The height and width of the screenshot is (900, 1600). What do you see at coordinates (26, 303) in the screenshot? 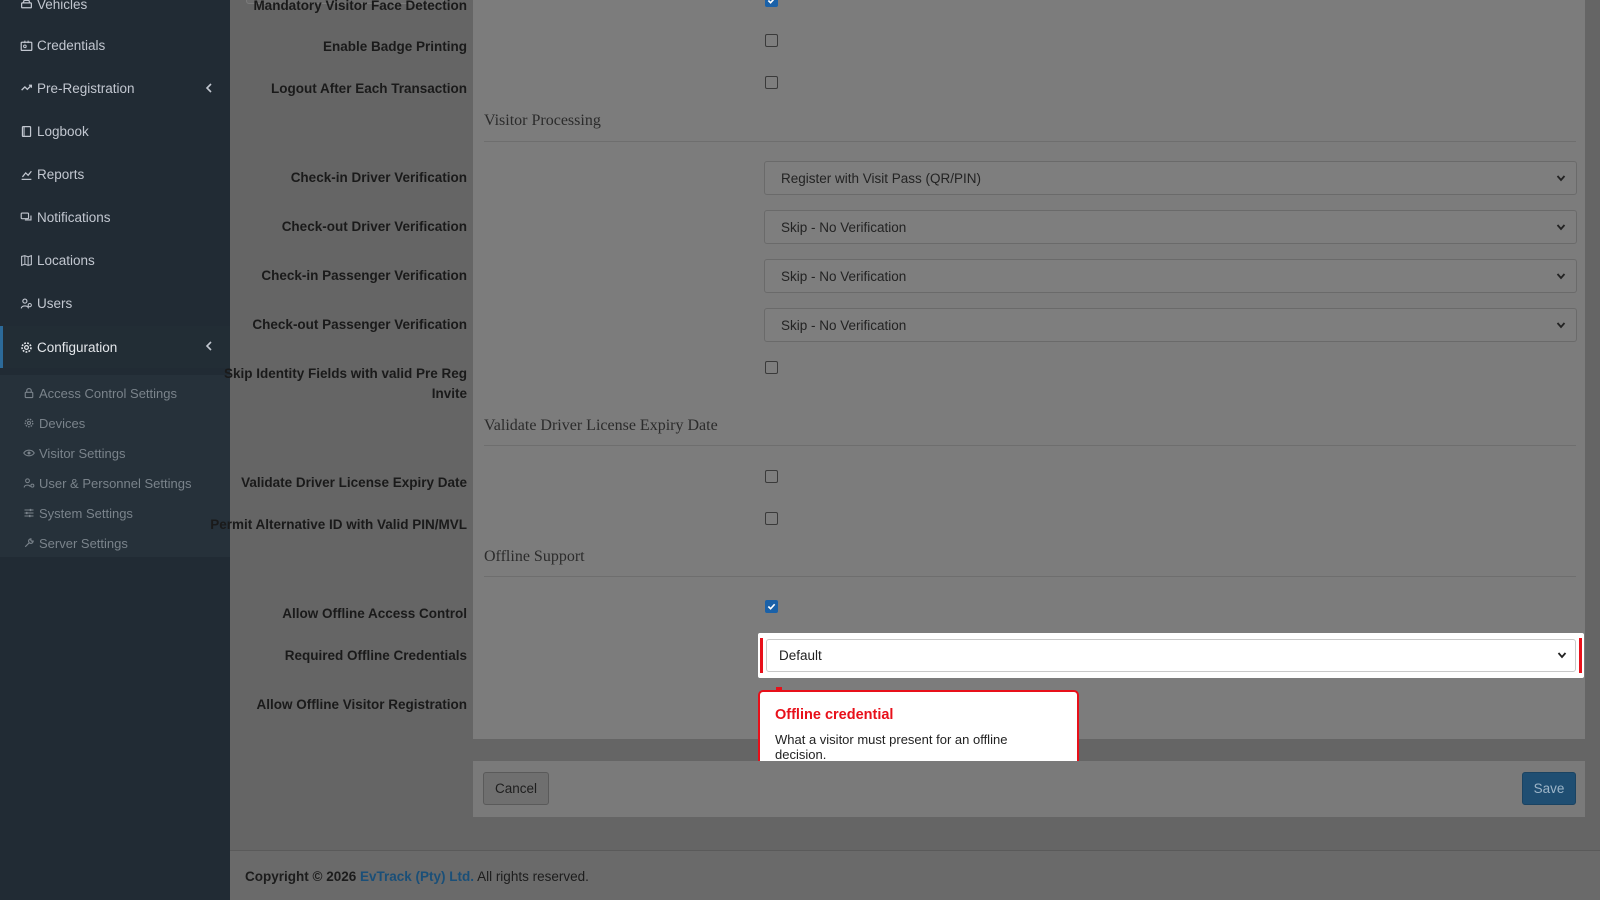
I see `users-icon` at bounding box center [26, 303].